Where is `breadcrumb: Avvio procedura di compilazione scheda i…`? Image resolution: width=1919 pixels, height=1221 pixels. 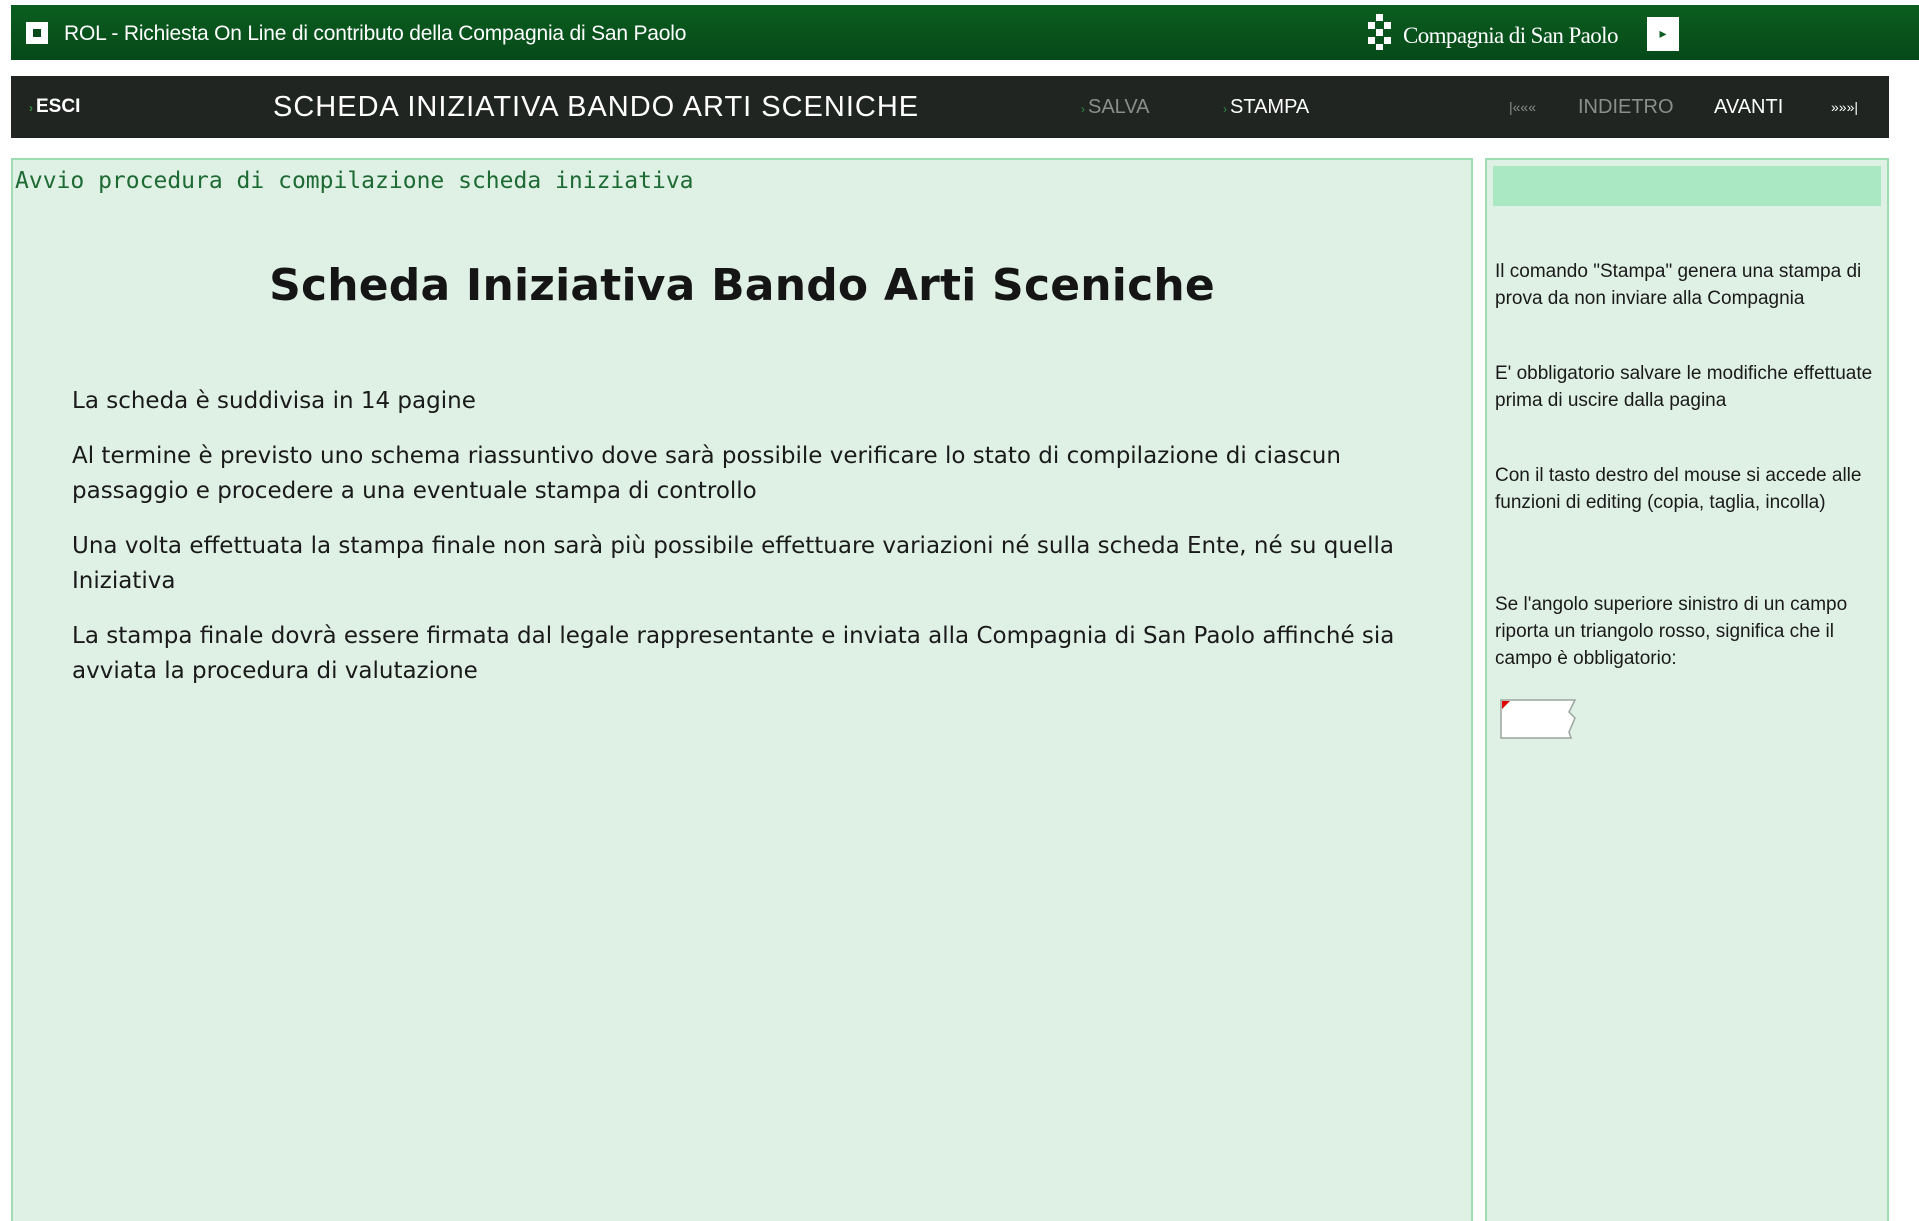
breadcrumb: Avvio procedura di compilazione scheda i… is located at coordinates (354, 181).